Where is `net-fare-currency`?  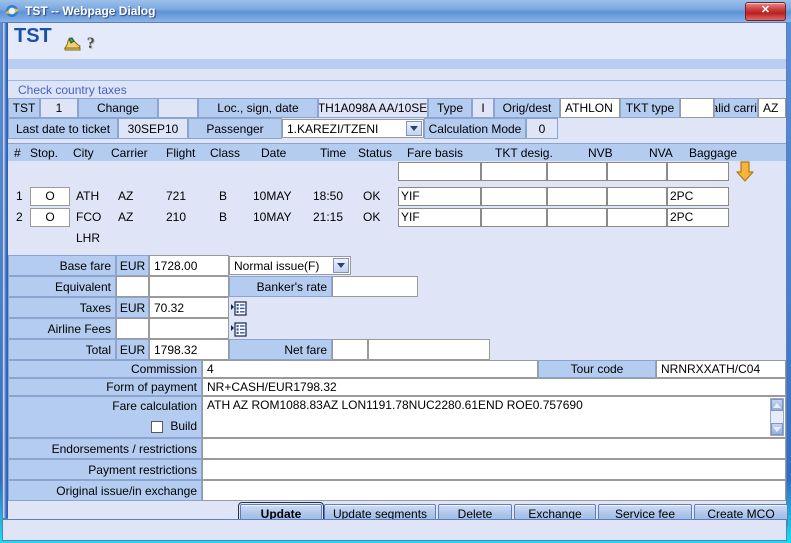
net-fare-currency is located at coordinates (350, 349).